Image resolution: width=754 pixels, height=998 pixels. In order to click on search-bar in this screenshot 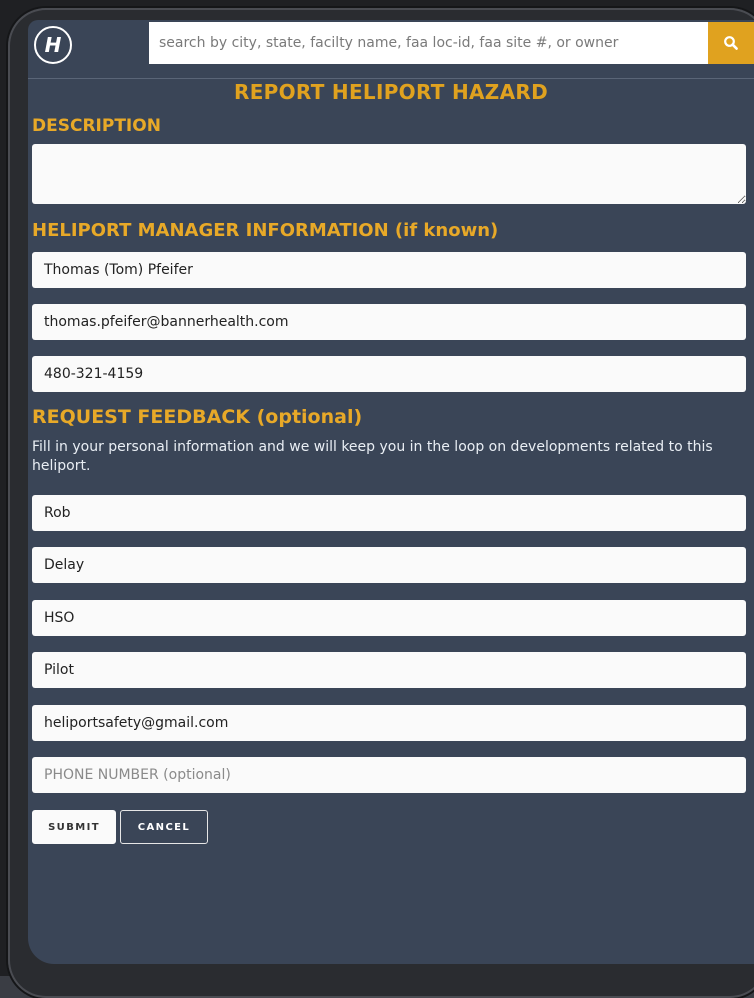, I will do `click(451, 43)`.